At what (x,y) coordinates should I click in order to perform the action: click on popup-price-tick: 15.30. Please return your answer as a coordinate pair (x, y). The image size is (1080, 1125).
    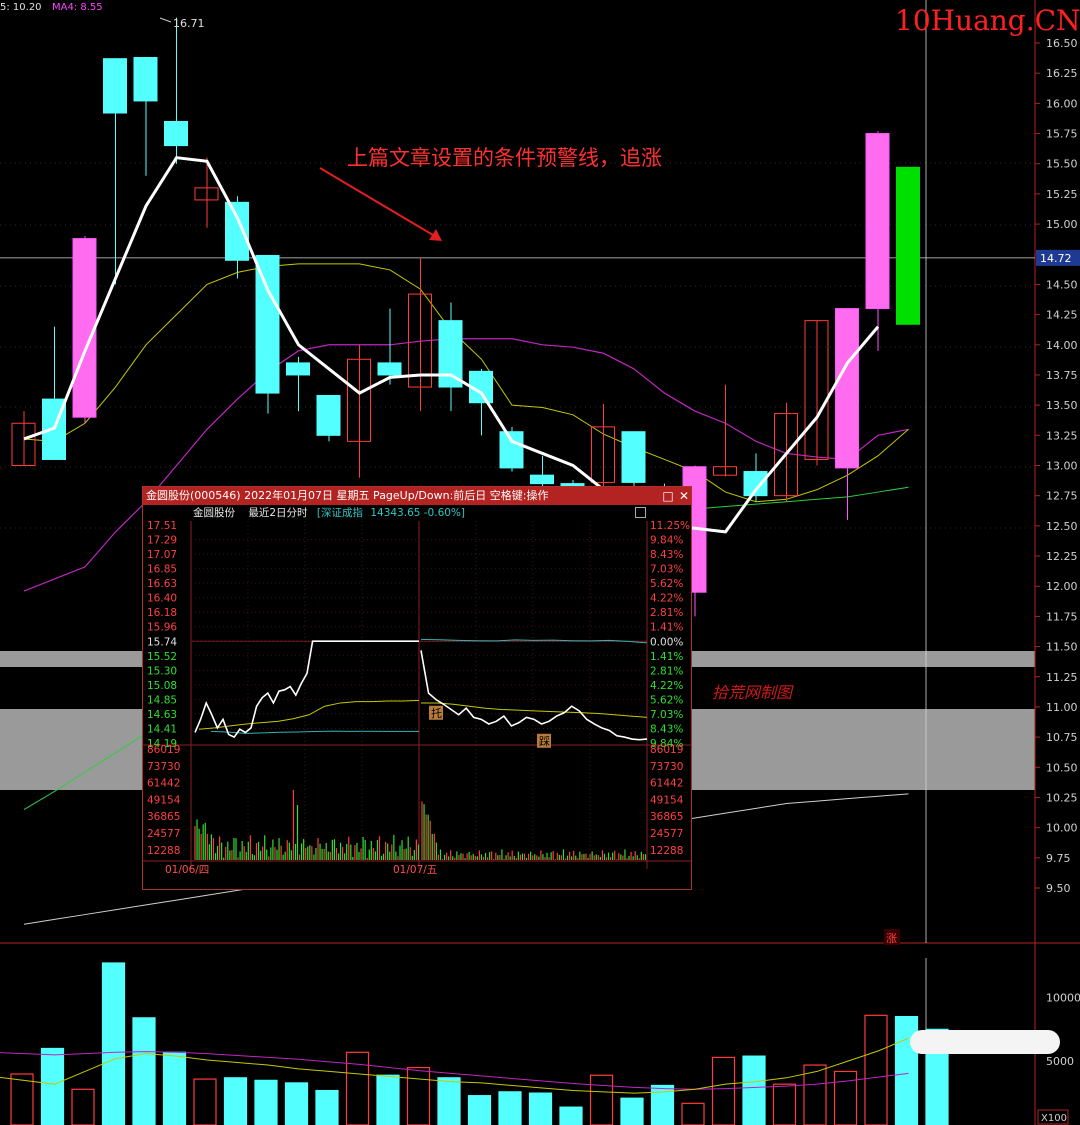
    Looking at the image, I should click on (162, 671).